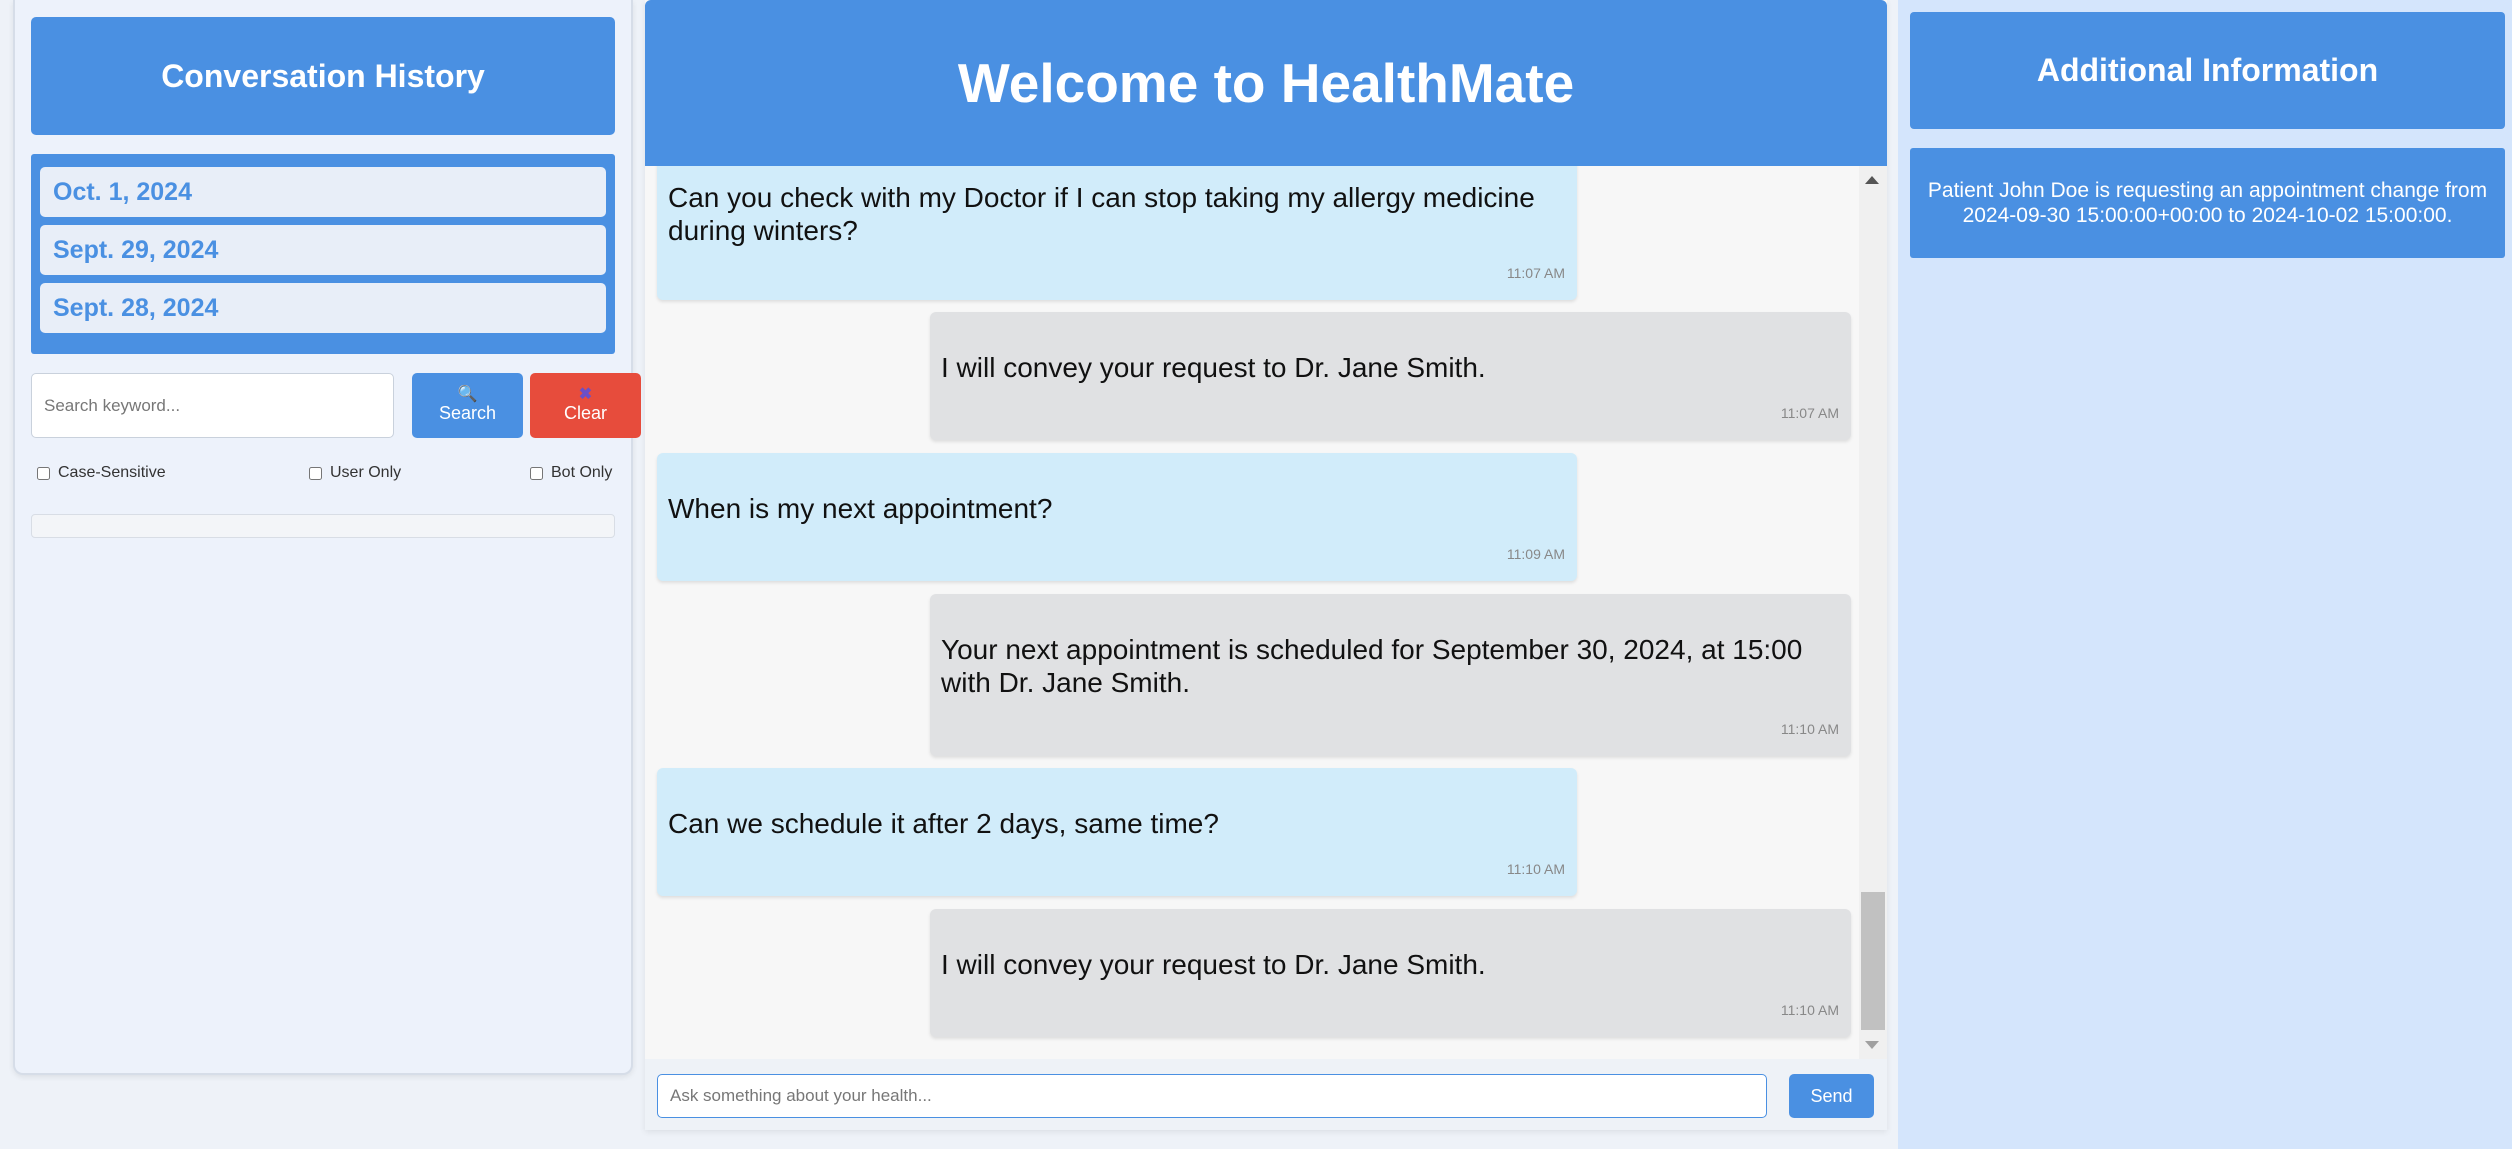  What do you see at coordinates (585, 413) in the screenshot?
I see `clear-button-label: Clear` at bounding box center [585, 413].